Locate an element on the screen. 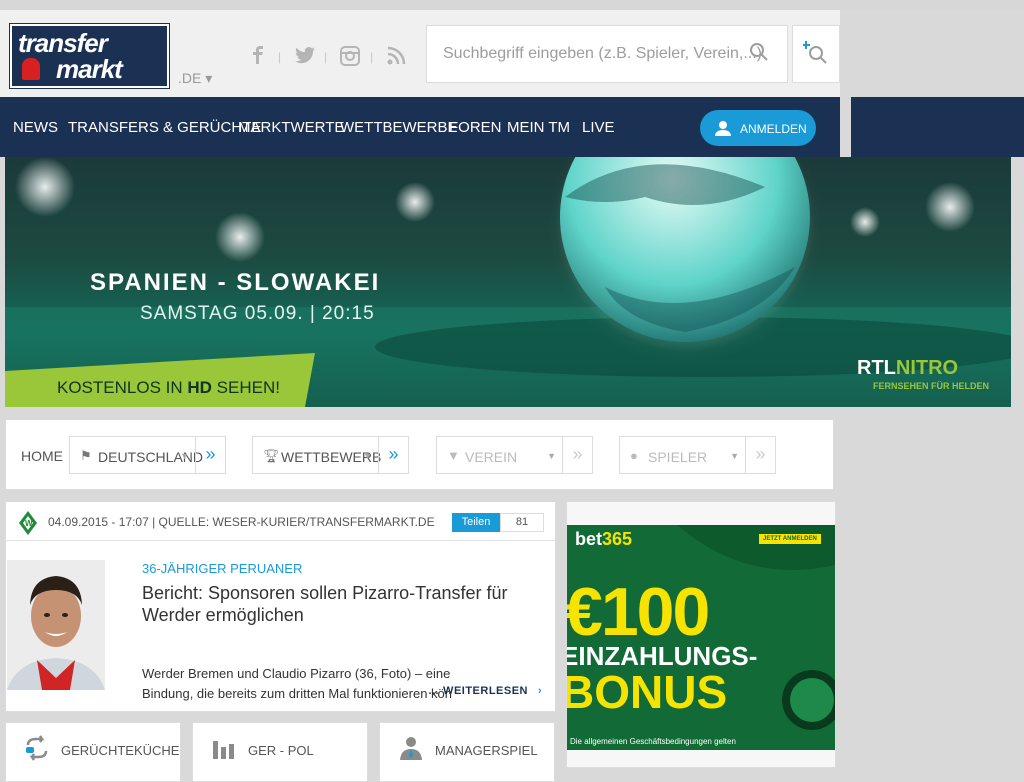 This screenshot has height=782, width=1024. club-select-label: VEREIN is located at coordinates (491, 457).